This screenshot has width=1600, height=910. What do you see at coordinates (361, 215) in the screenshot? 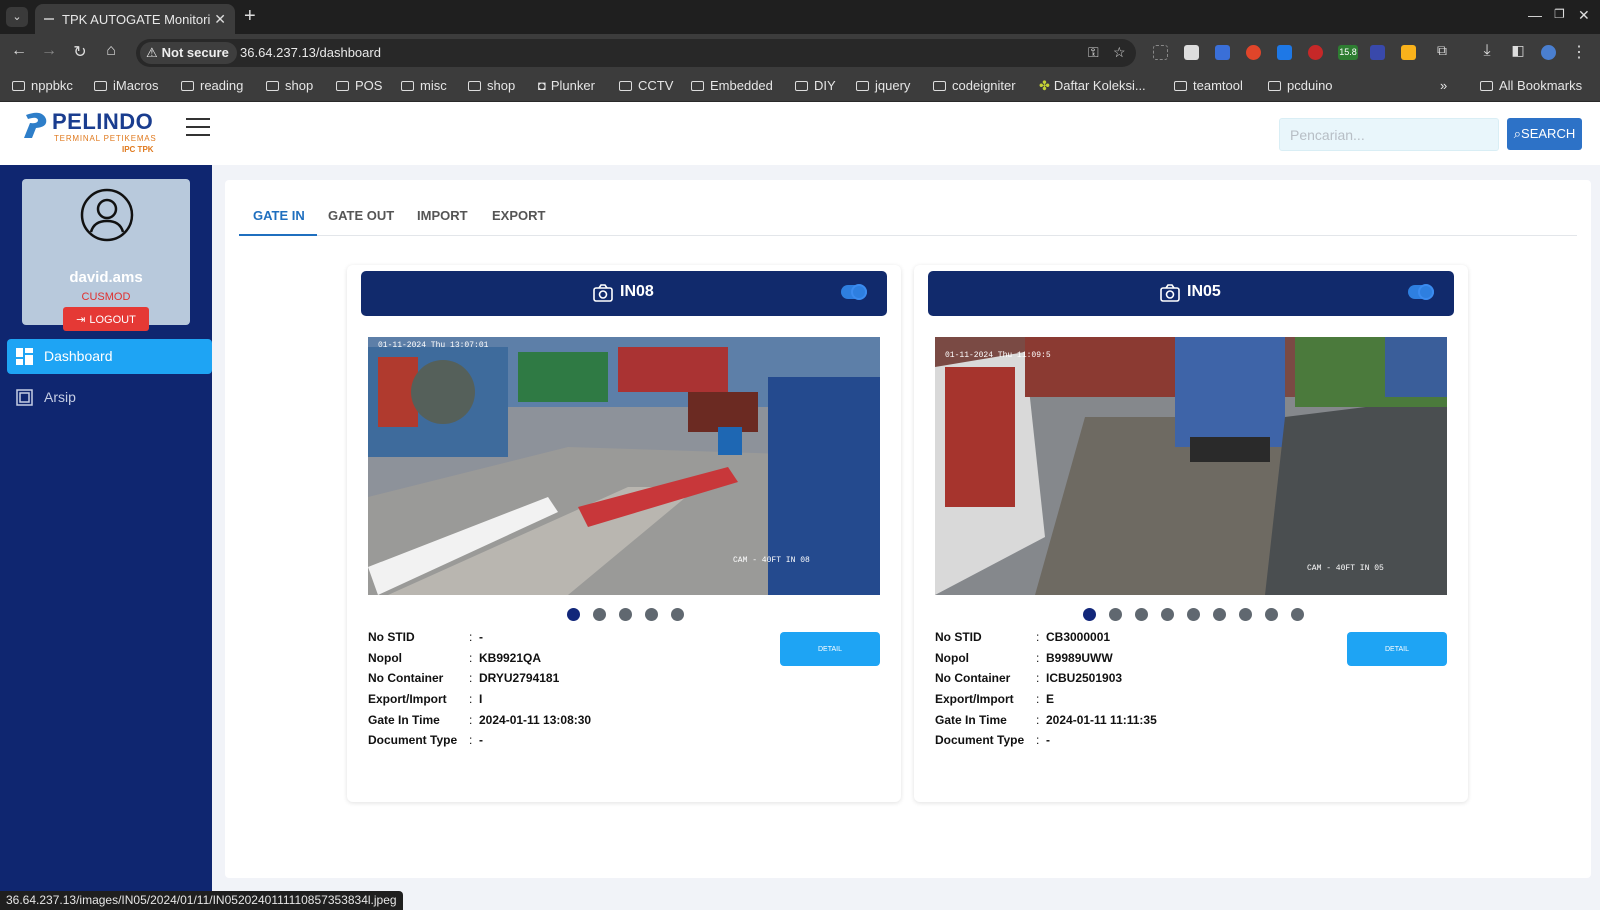
I see `tab-gate-out: GATE OUT` at bounding box center [361, 215].